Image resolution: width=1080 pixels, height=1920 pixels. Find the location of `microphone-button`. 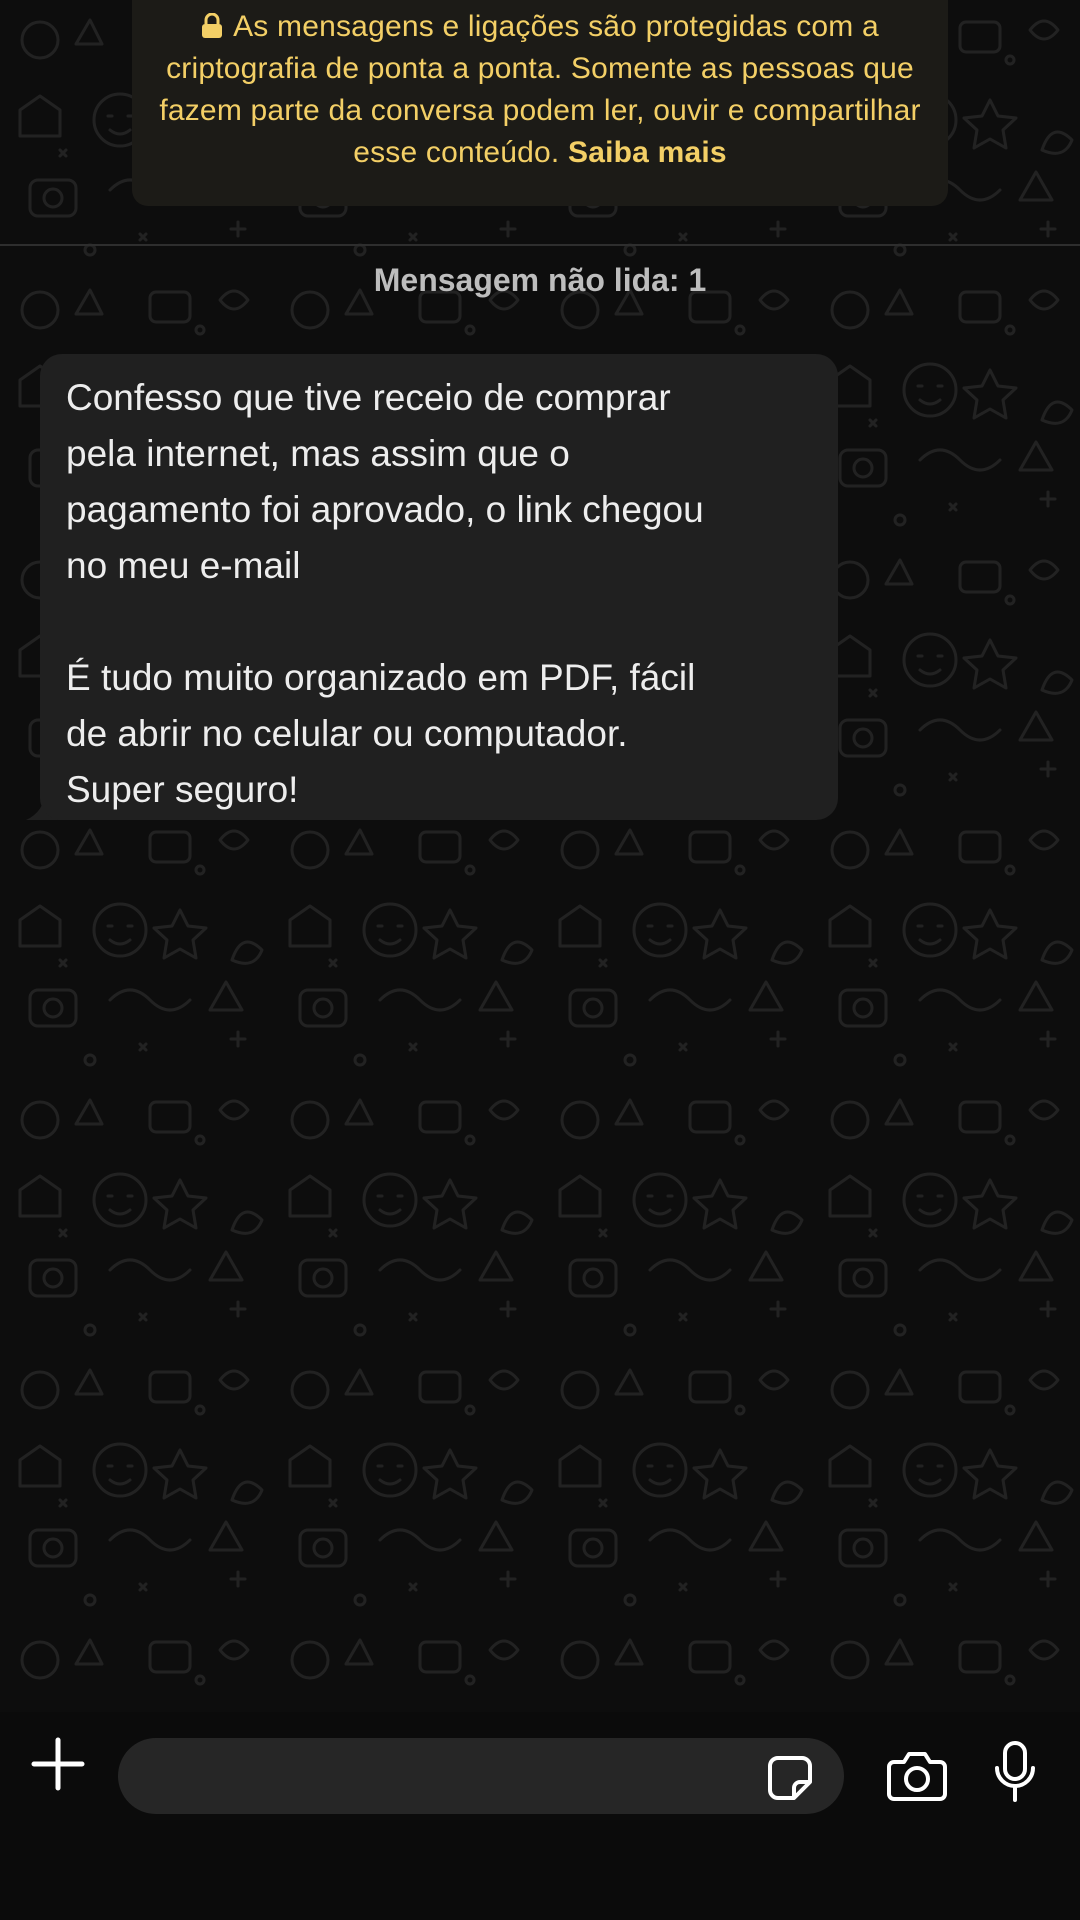

microphone-button is located at coordinates (1015, 1772).